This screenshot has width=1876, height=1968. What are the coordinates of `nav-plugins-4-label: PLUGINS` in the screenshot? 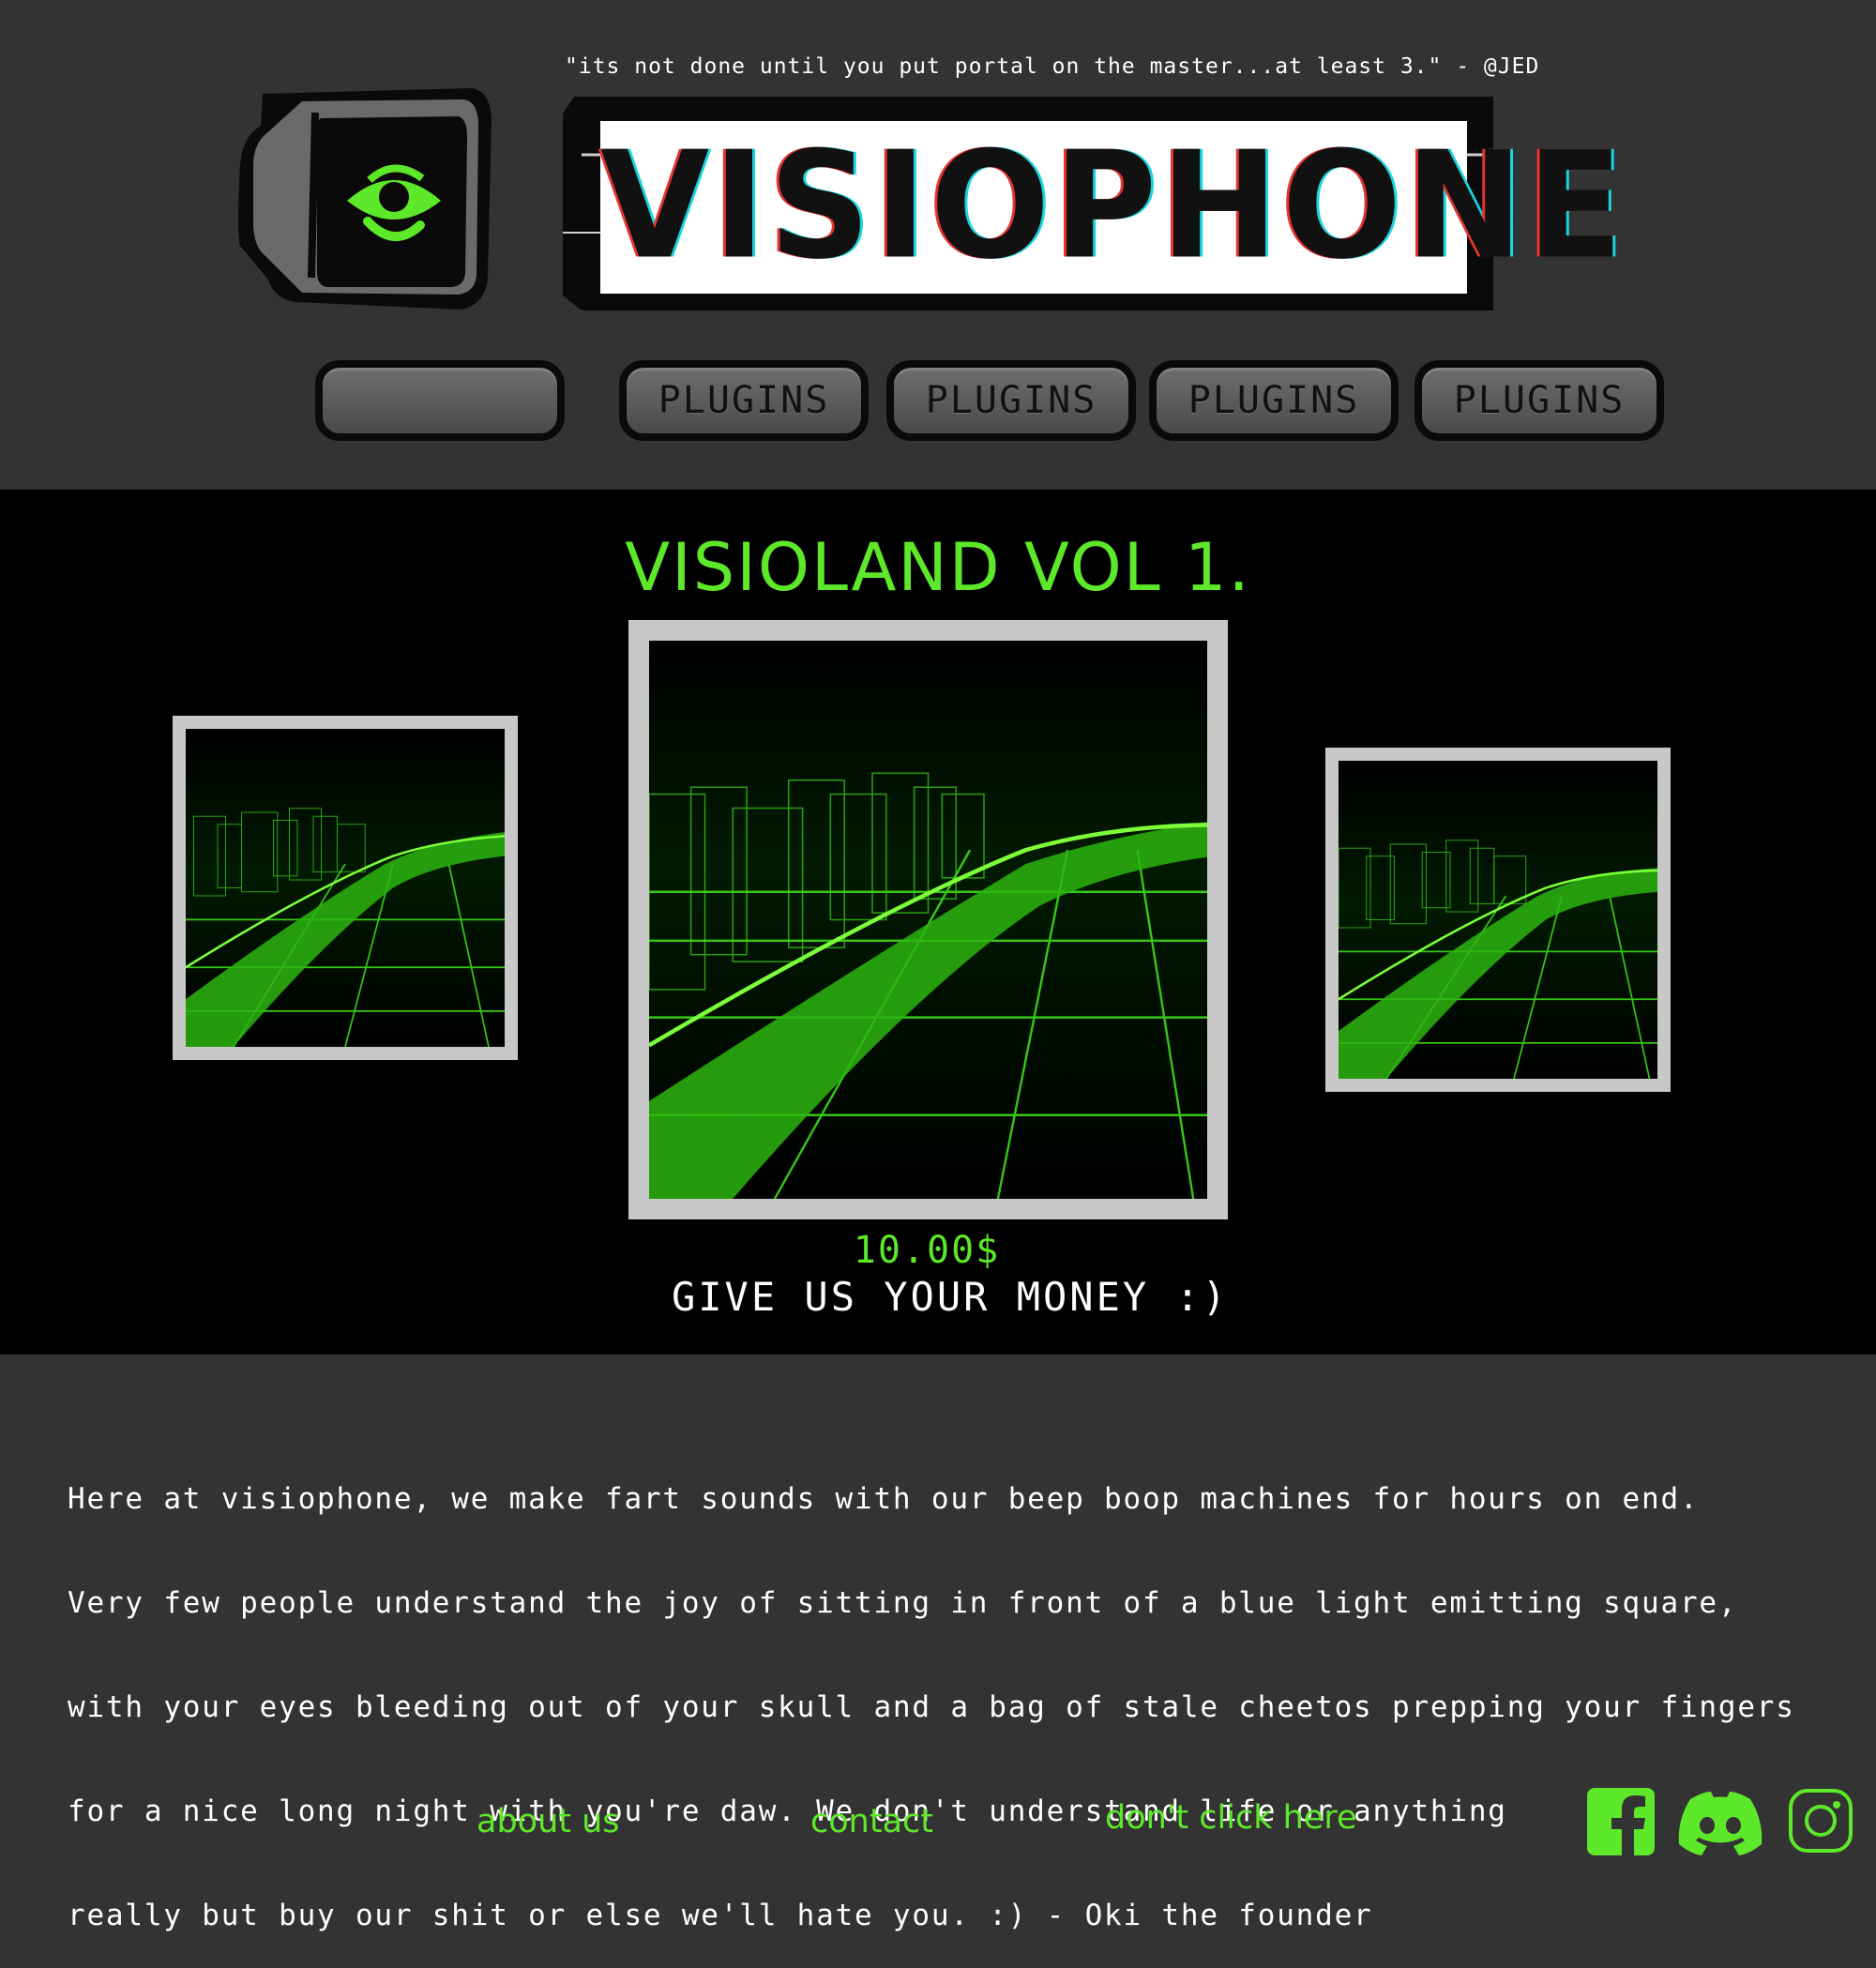 It's located at (1539, 401).